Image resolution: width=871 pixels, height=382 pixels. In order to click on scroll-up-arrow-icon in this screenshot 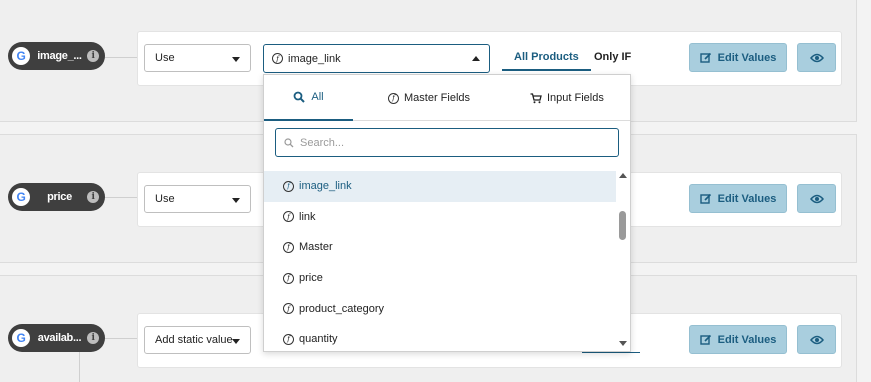, I will do `click(623, 175)`.